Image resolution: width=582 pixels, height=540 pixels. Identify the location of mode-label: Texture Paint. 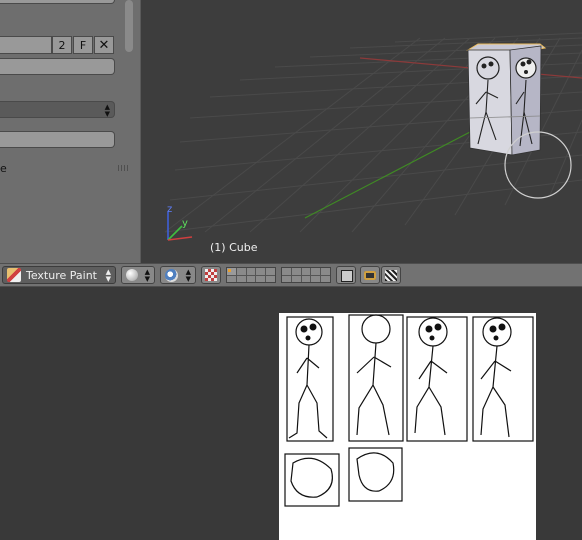
(61, 275).